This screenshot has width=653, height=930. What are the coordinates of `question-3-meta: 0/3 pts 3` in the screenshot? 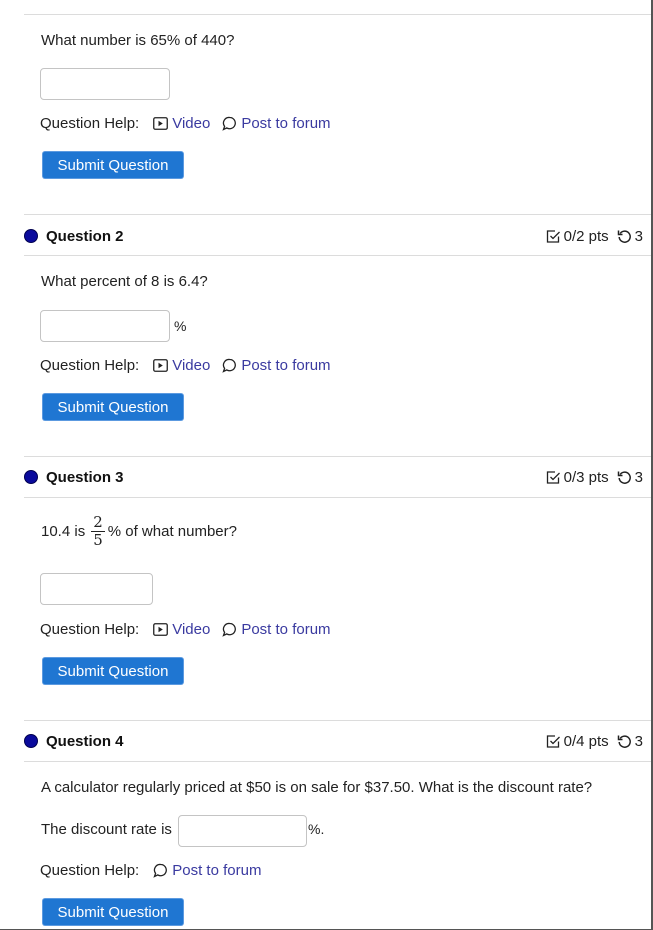 It's located at (594, 477).